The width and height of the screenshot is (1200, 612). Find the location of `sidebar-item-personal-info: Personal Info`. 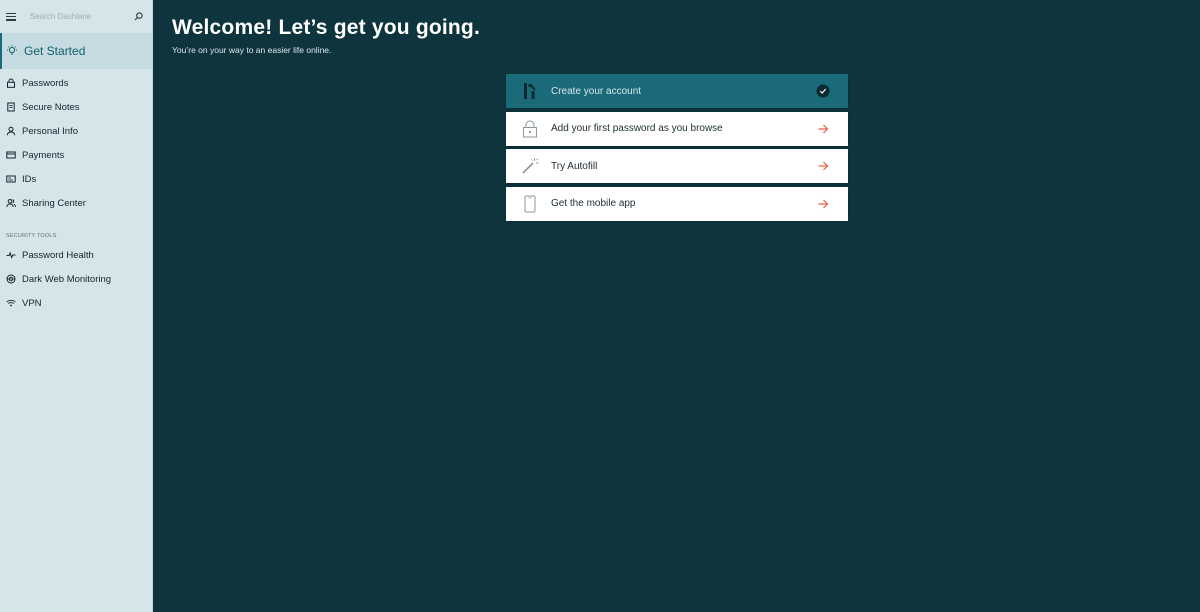

sidebar-item-personal-info: Personal Info is located at coordinates (76, 131).